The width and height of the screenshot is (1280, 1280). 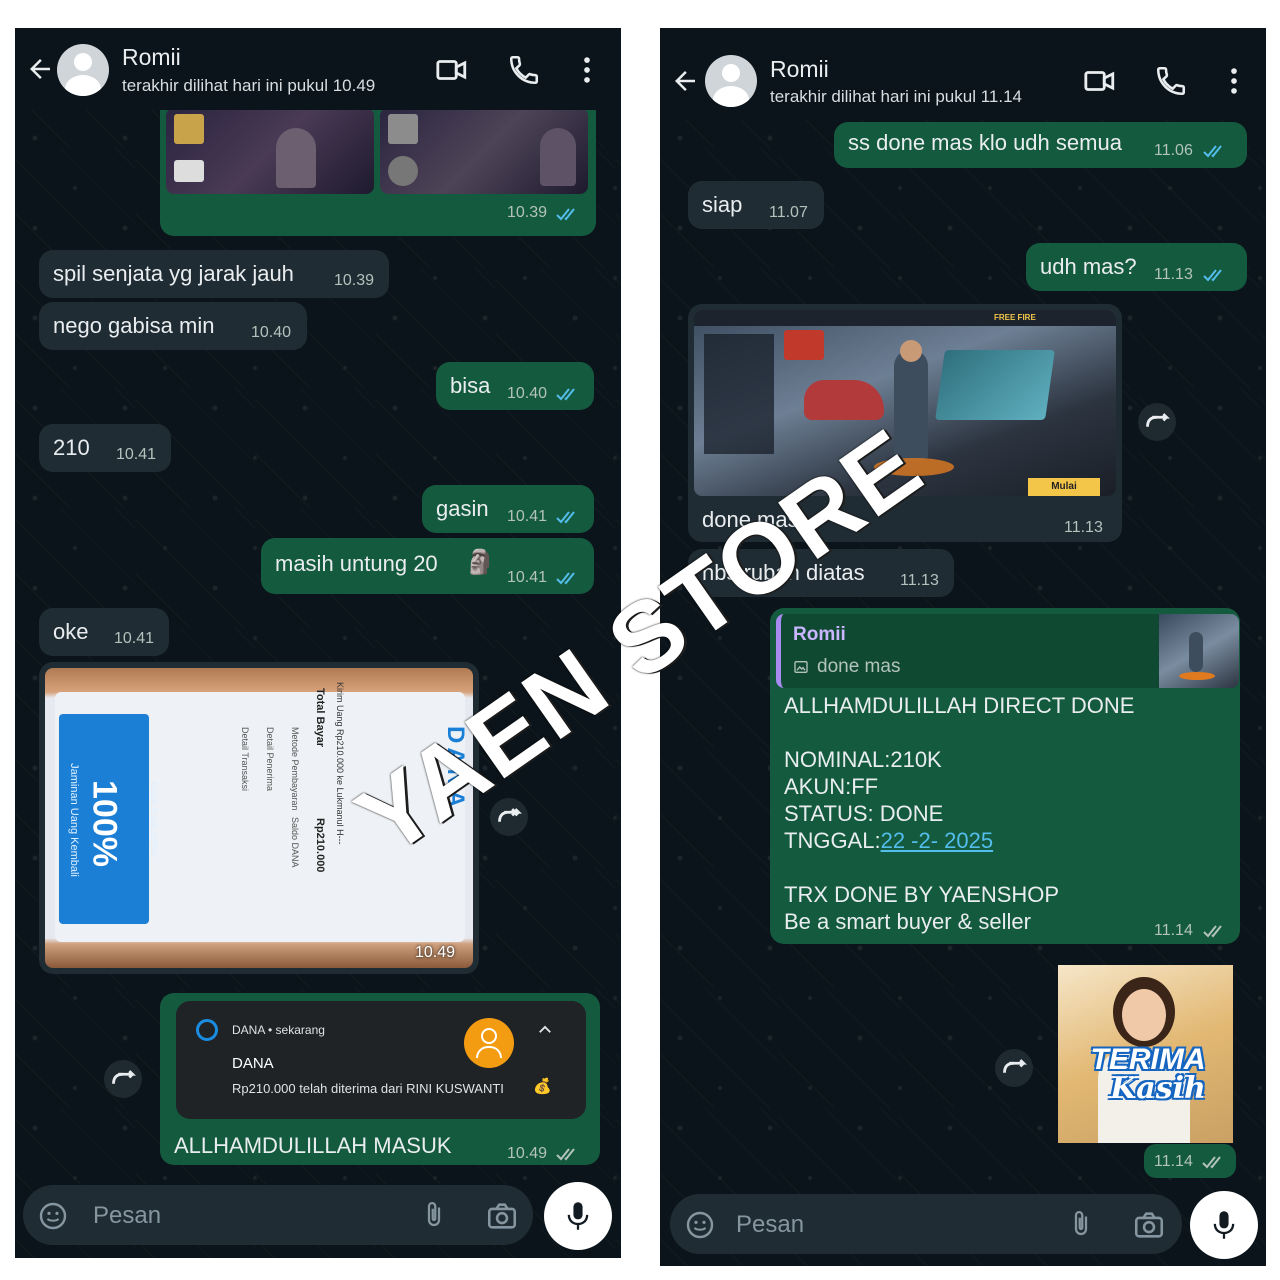 What do you see at coordinates (1040, 145) in the screenshot?
I see `message-bubble-outgoing: ss done mas klo udh semua 11.06` at bounding box center [1040, 145].